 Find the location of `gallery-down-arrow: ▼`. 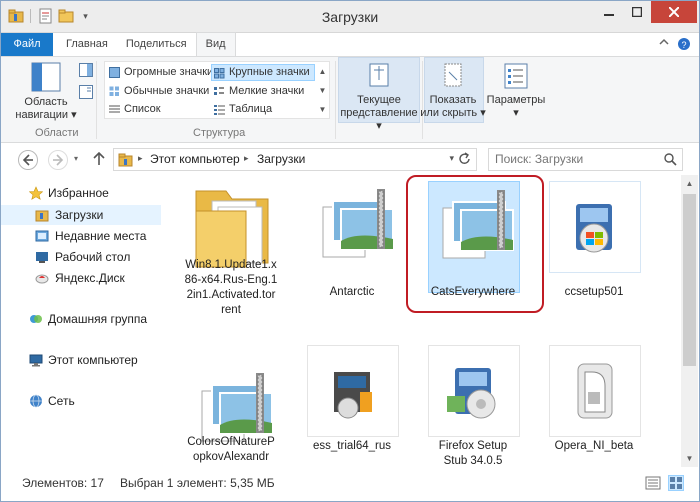

gallery-down-arrow: ▼ is located at coordinates (322, 90).